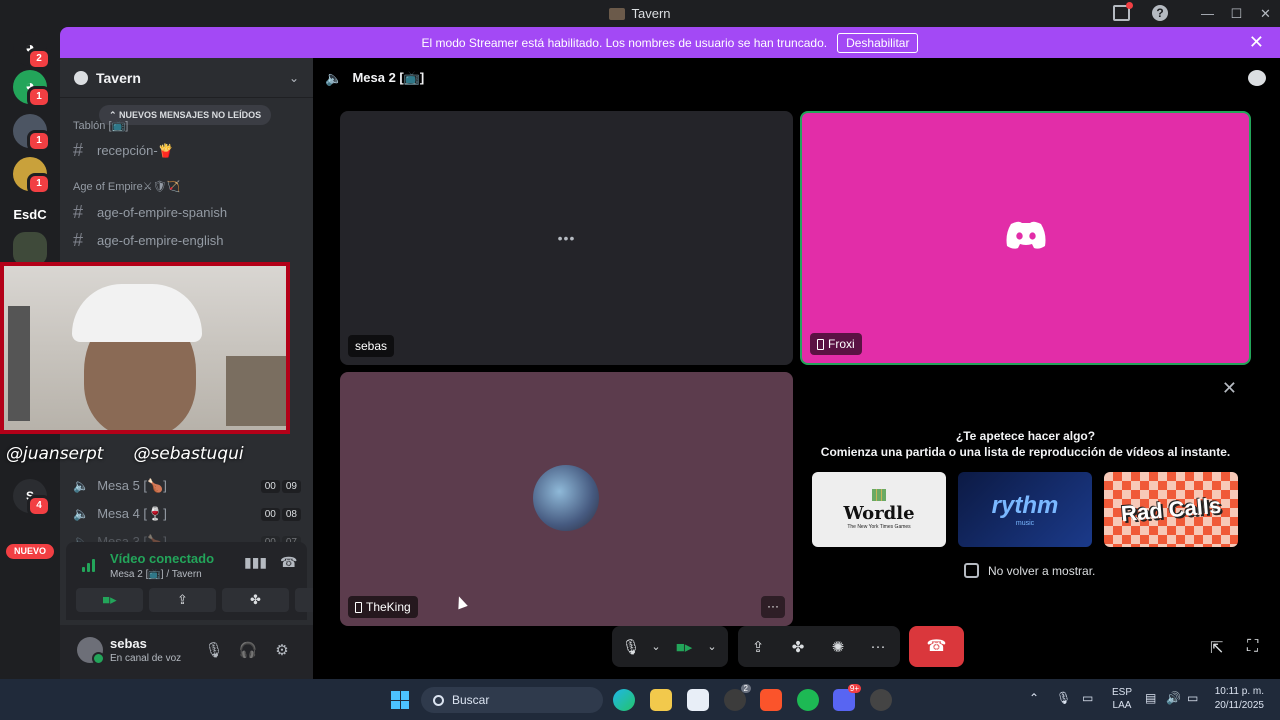 The width and height of the screenshot is (1280, 720). I want to click on channel-label: recepción-🍟, so click(135, 150).